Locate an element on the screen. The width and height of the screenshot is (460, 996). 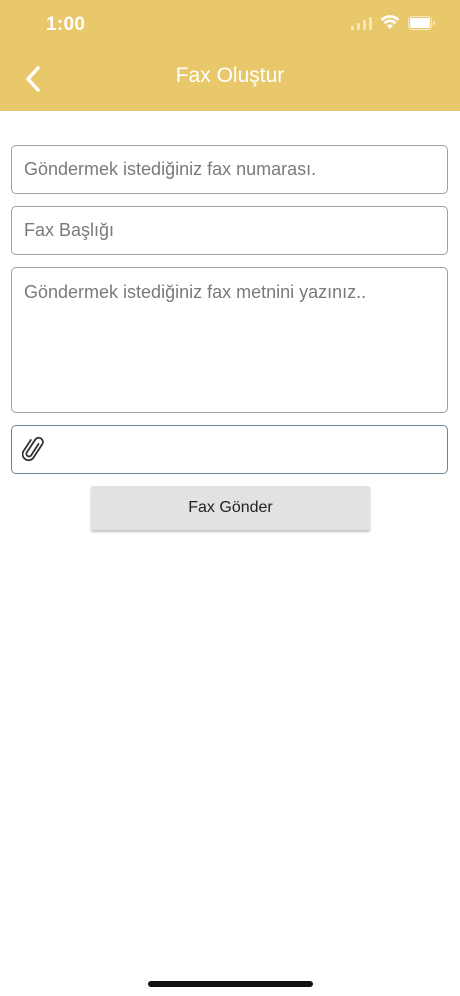
fax-number-input is located at coordinates (229, 169).